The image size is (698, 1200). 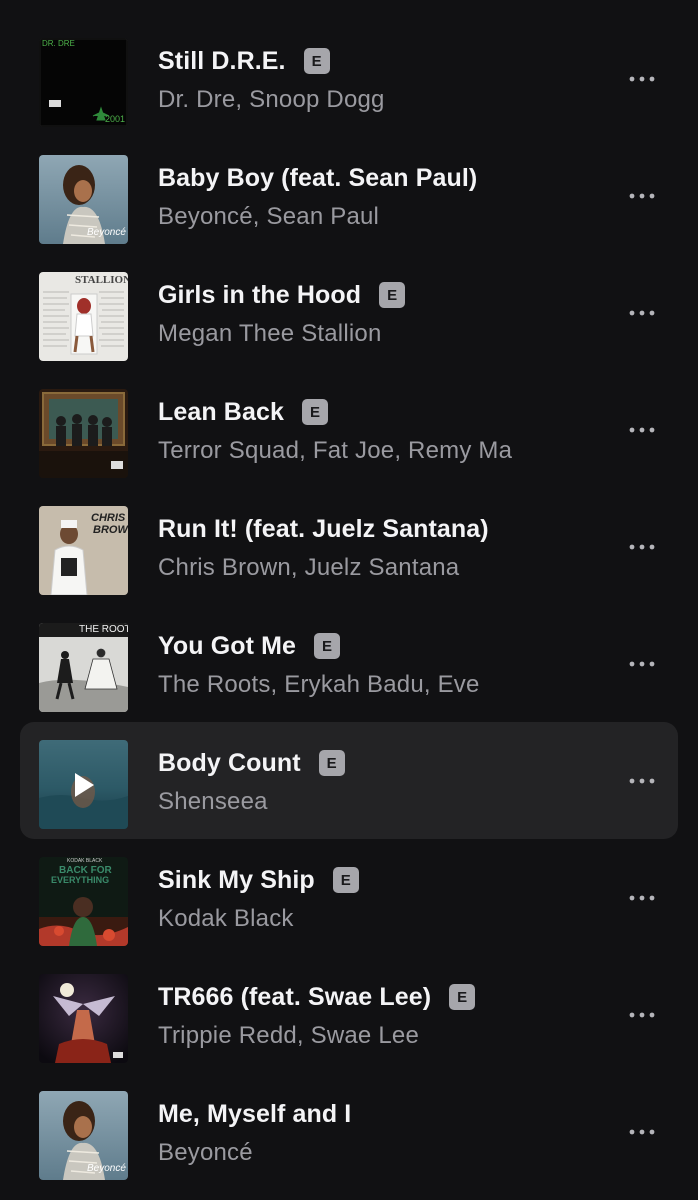 I want to click on play-icon, so click(x=84, y=784).